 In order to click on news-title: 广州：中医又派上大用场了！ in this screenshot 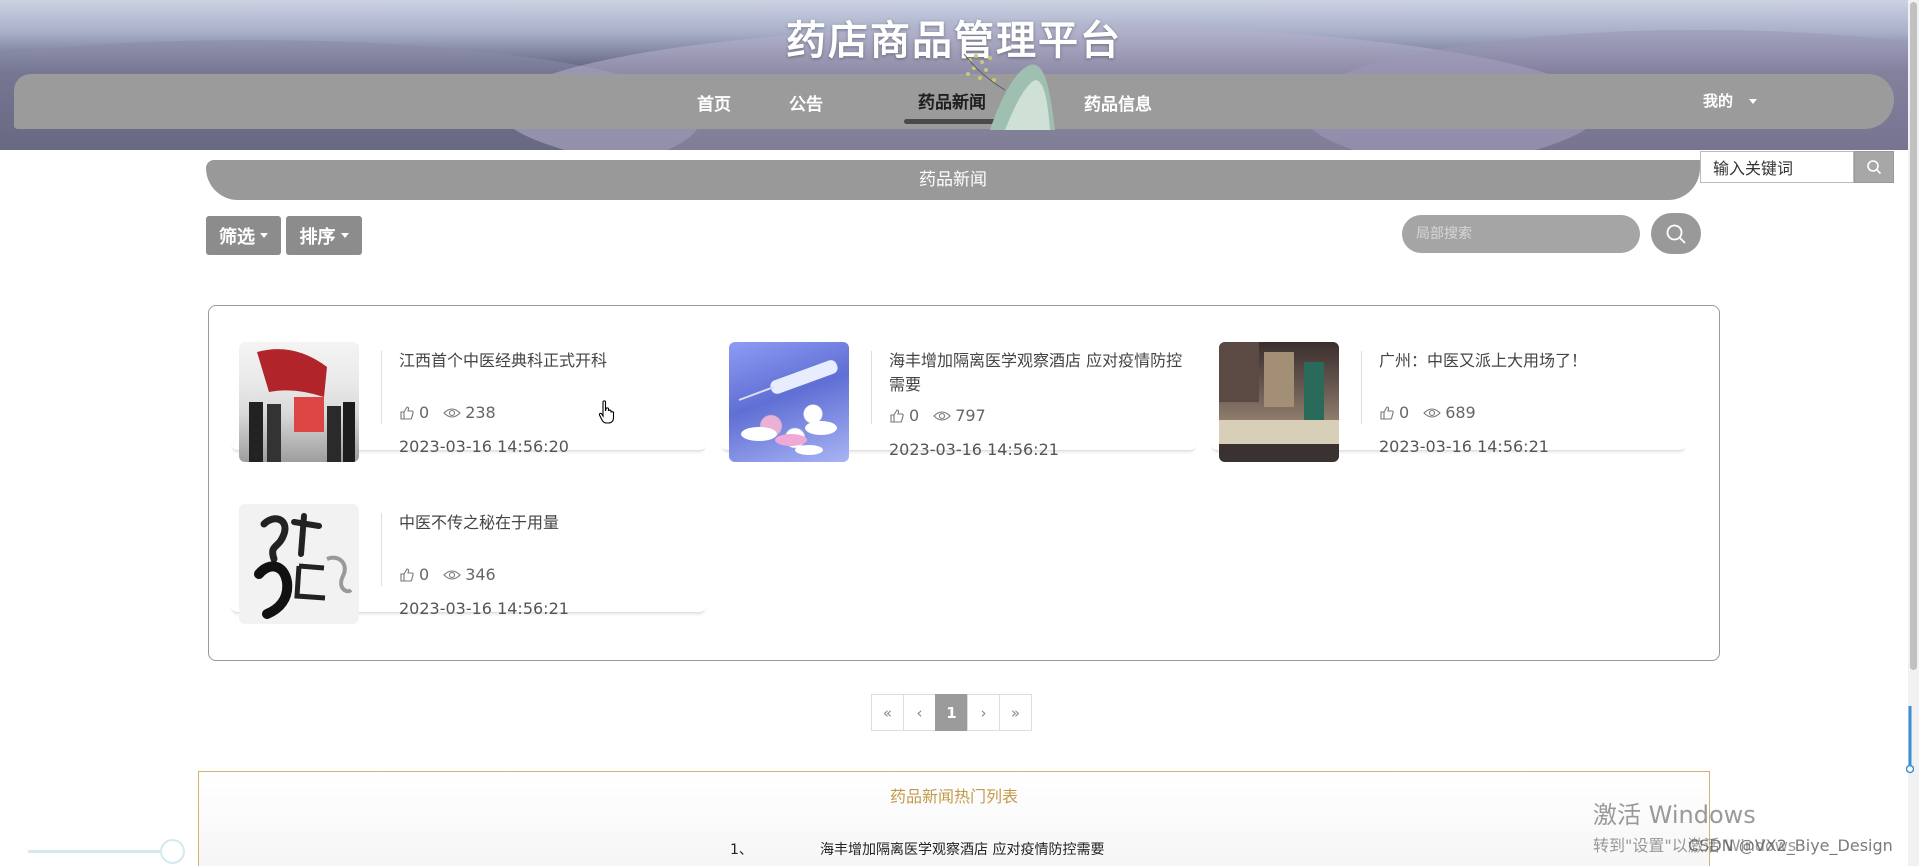, I will do `click(1529, 361)`.